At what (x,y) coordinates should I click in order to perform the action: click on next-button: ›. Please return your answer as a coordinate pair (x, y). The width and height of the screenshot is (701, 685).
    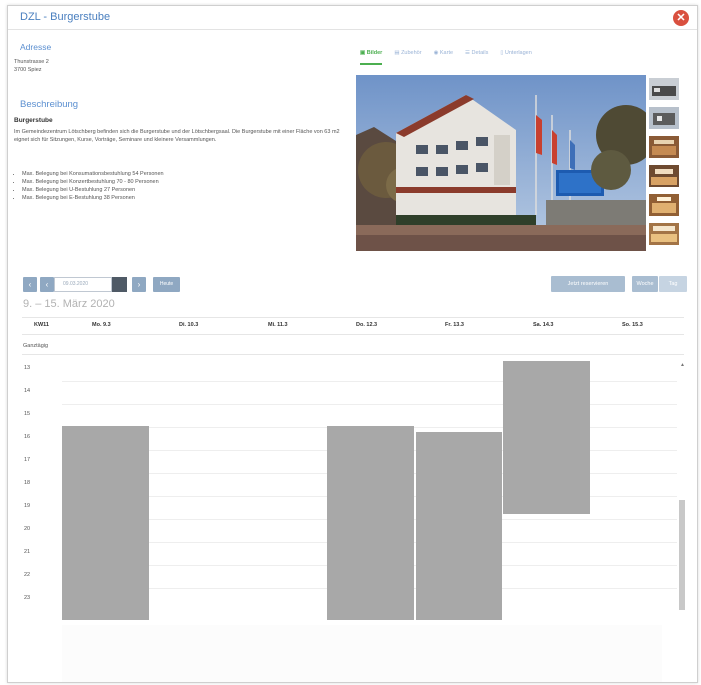
    Looking at the image, I should click on (139, 284).